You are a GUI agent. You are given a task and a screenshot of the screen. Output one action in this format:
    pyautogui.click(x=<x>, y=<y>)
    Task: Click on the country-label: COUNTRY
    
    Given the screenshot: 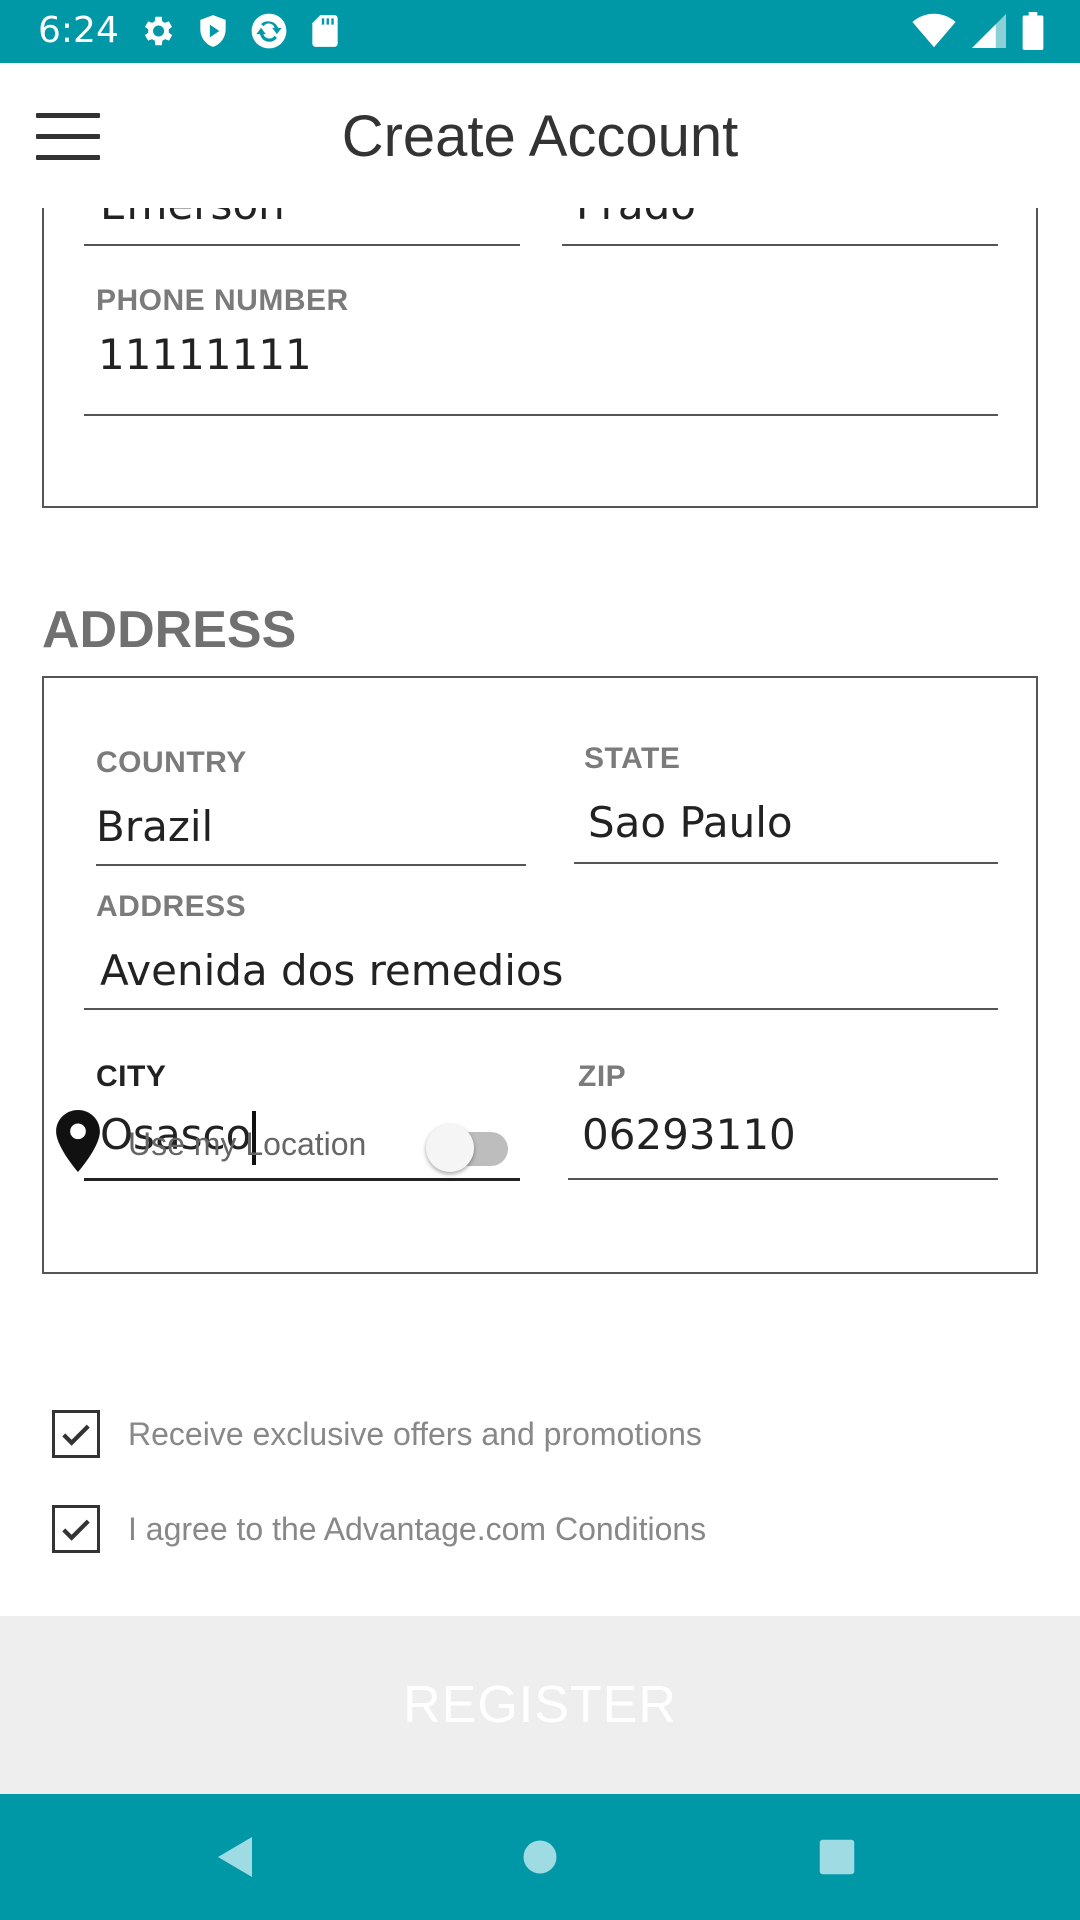 What is the action you would take?
    pyautogui.click(x=171, y=762)
    